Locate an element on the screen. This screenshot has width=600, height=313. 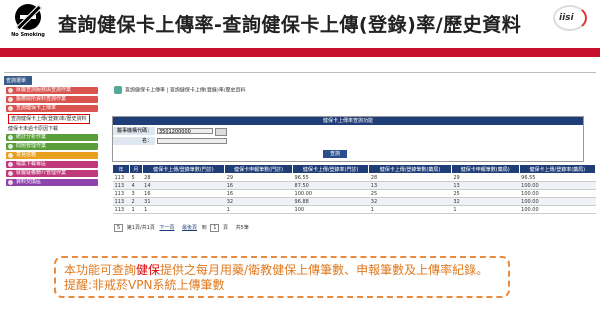
sidebar-item2-2: 意見信箱 is located at coordinates (52, 155).